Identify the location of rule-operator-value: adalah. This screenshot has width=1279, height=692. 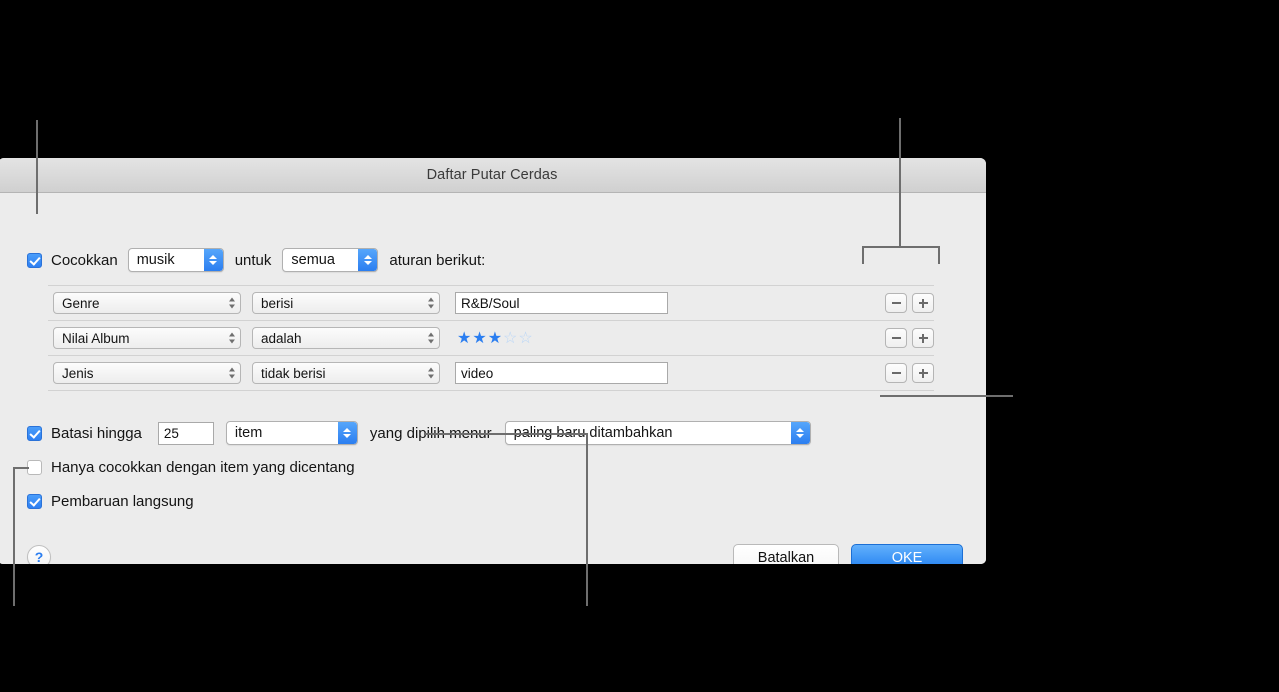
(281, 338).